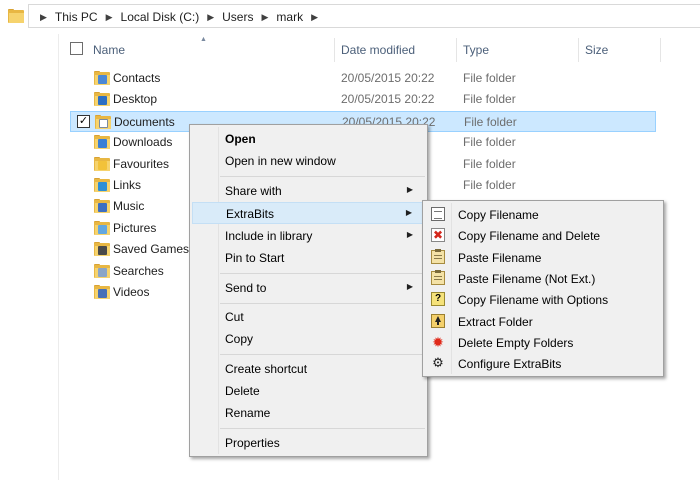 This screenshot has width=700, height=480. What do you see at coordinates (269, 236) in the screenshot?
I see `menu-item-label: Include in library` at bounding box center [269, 236].